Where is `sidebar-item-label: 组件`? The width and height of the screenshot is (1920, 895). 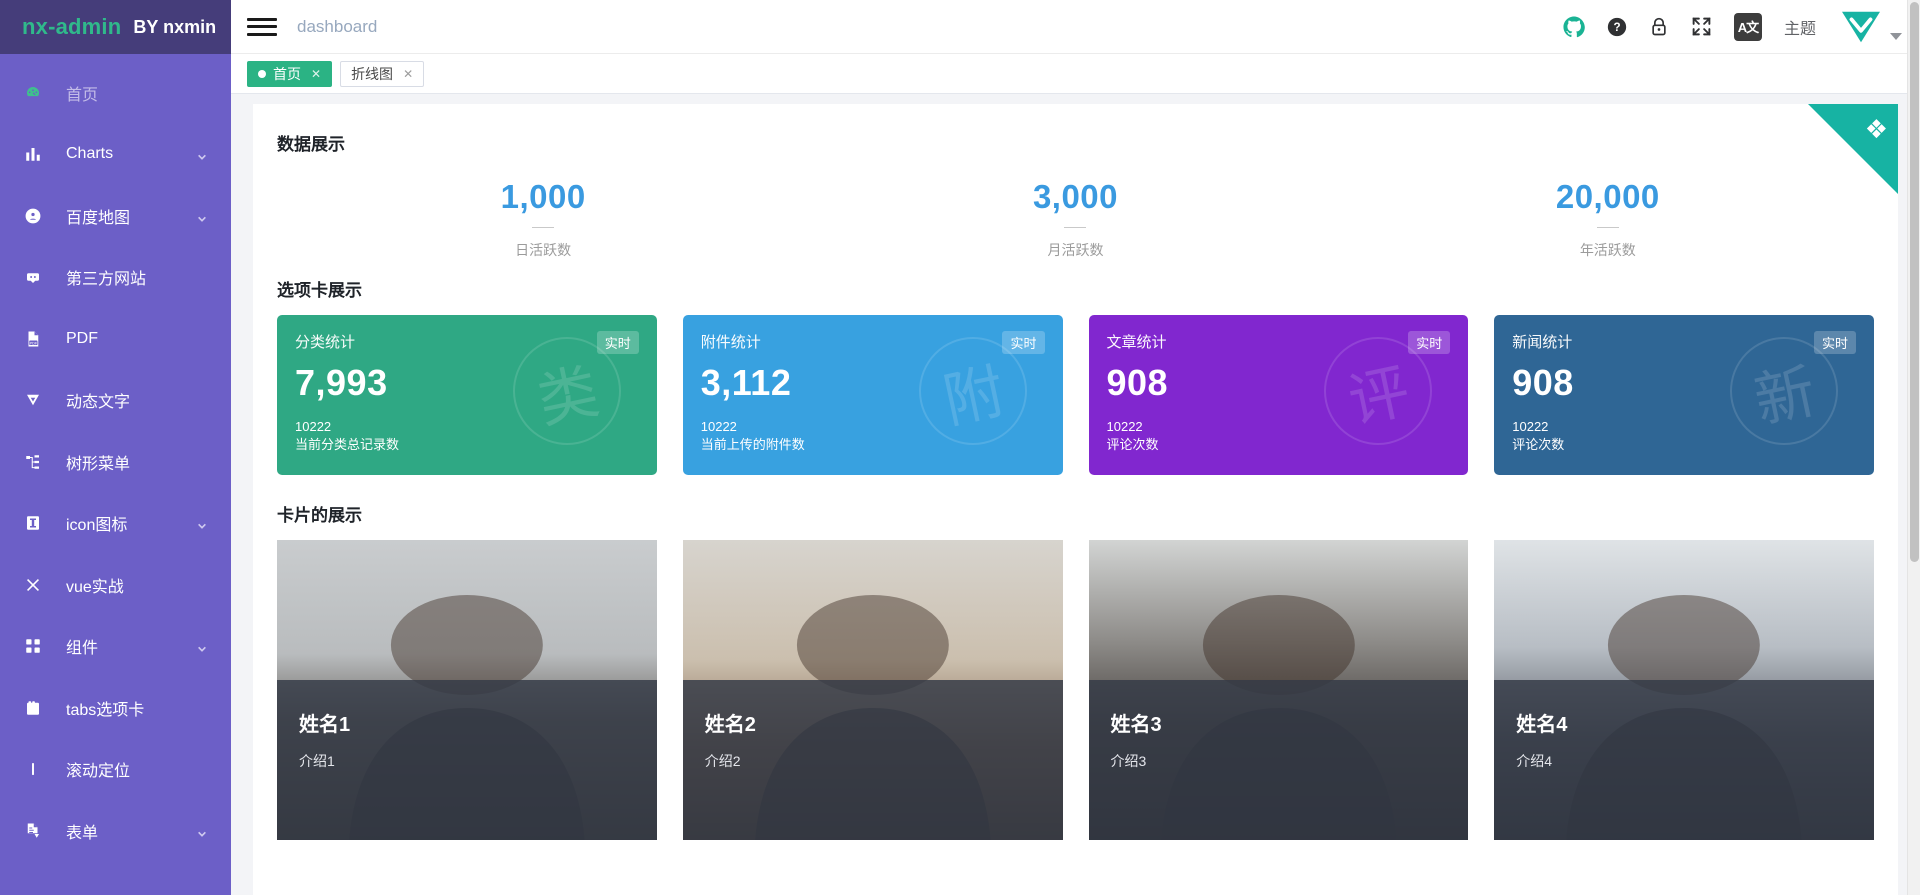 sidebar-item-label: 组件 is located at coordinates (82, 649).